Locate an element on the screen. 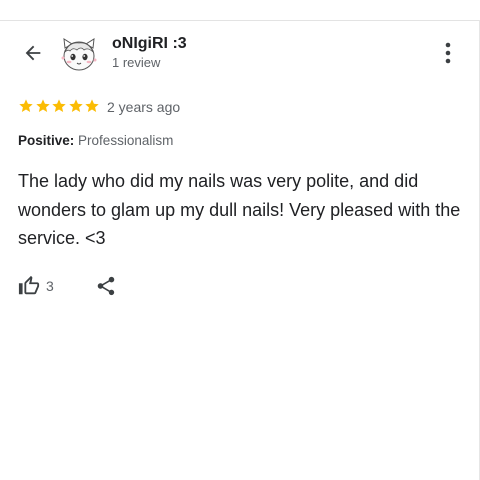 The height and width of the screenshot is (480, 480). positive-attributes: Positive: Professionalism is located at coordinates (95, 140).